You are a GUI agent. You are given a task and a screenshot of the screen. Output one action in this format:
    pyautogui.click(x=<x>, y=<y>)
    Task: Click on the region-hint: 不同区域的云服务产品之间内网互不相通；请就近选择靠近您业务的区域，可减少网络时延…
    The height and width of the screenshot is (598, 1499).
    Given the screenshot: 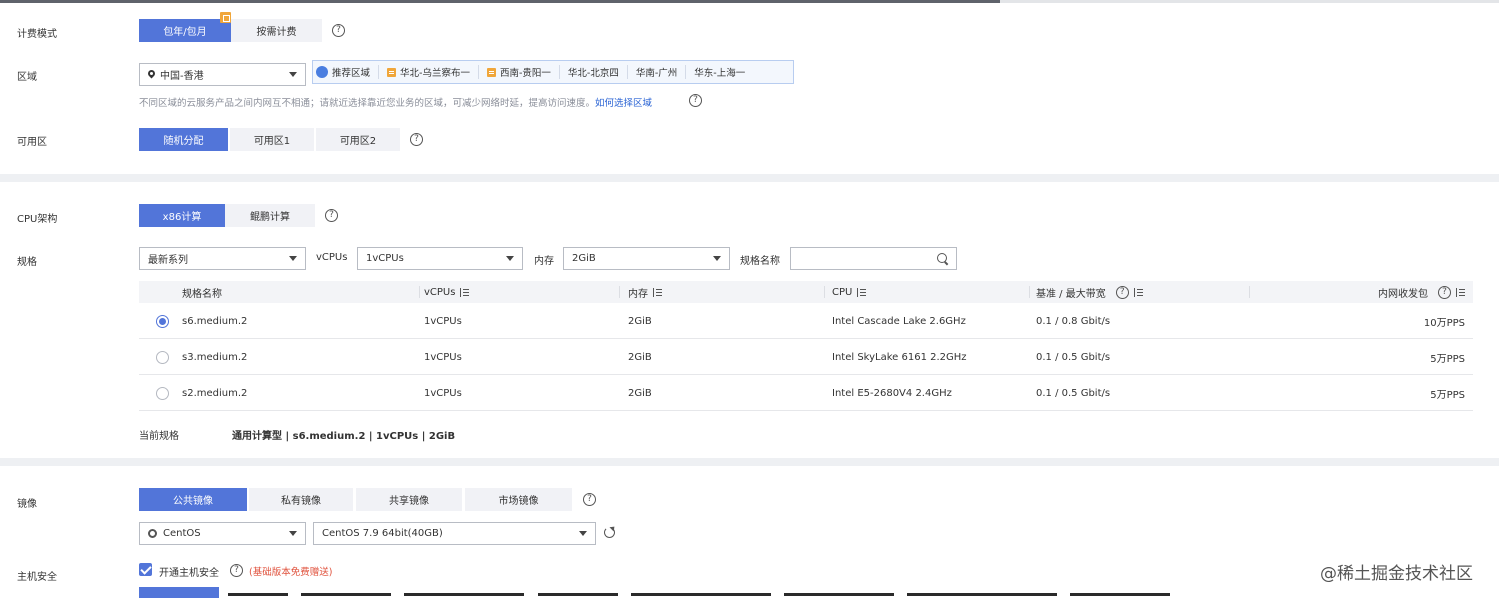 What is the action you would take?
    pyautogui.click(x=395, y=102)
    